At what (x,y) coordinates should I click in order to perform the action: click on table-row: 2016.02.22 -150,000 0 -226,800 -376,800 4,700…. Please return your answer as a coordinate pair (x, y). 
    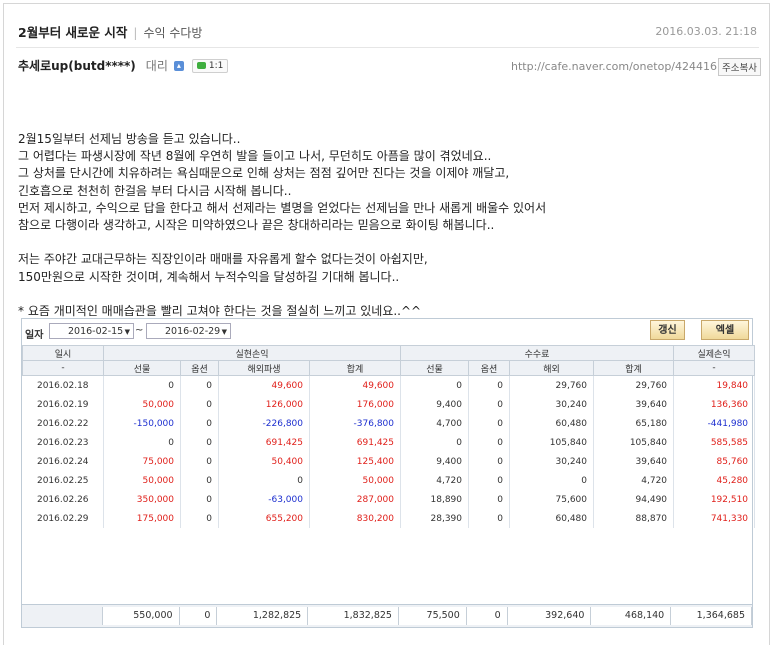
    Looking at the image, I should click on (389, 423).